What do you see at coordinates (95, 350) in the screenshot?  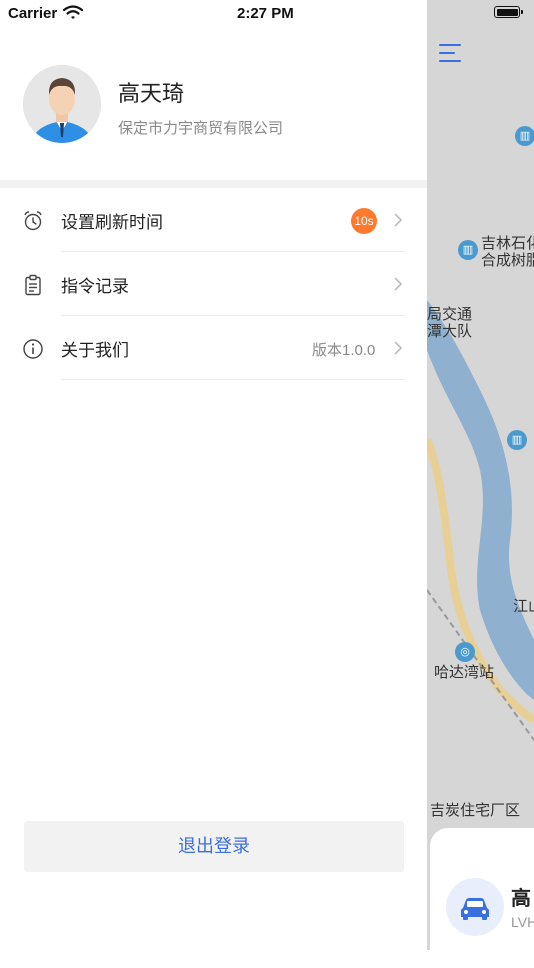 I see `menu-item-label: 关于我们` at bounding box center [95, 350].